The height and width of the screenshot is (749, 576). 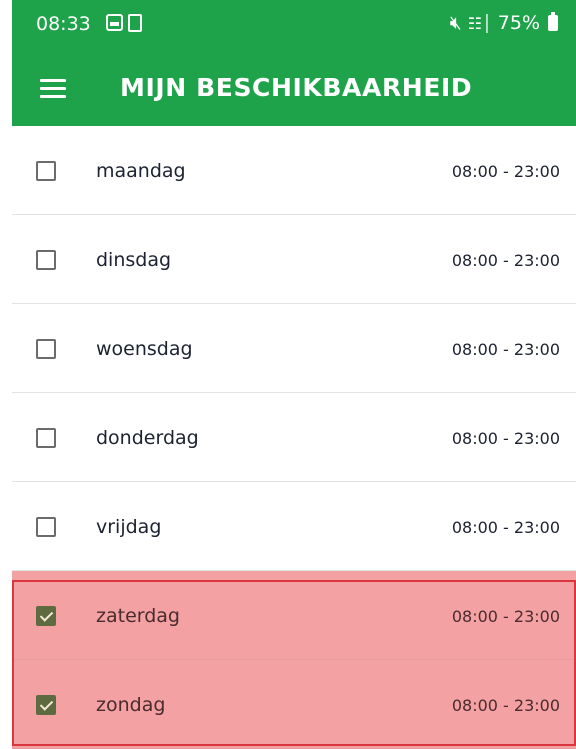 I want to click on availability-row: woensdag 08:00 - 23:00, so click(x=294, y=348).